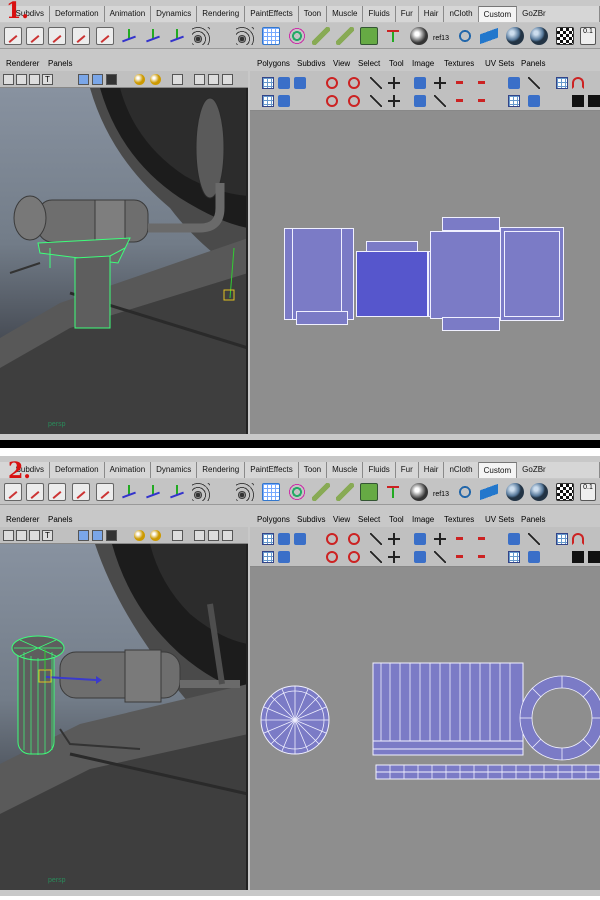 The image size is (600, 900). Describe the element at coordinates (379, 14) in the screenshot. I see `shelf-tab-fluids: Fluids` at that location.